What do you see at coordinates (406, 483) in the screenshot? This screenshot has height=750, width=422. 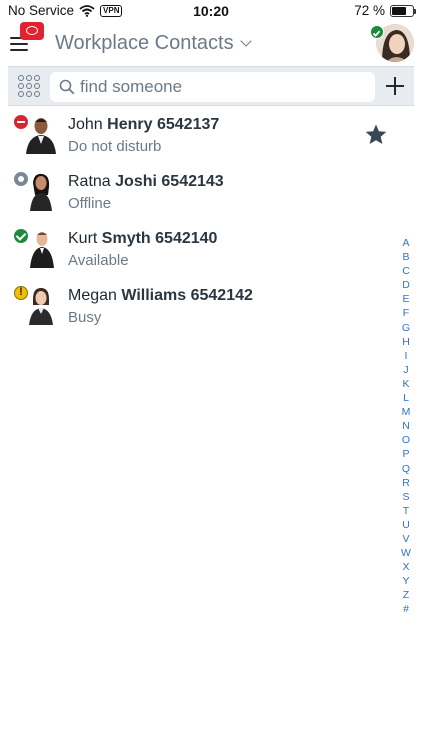 I see `index-letter: R` at bounding box center [406, 483].